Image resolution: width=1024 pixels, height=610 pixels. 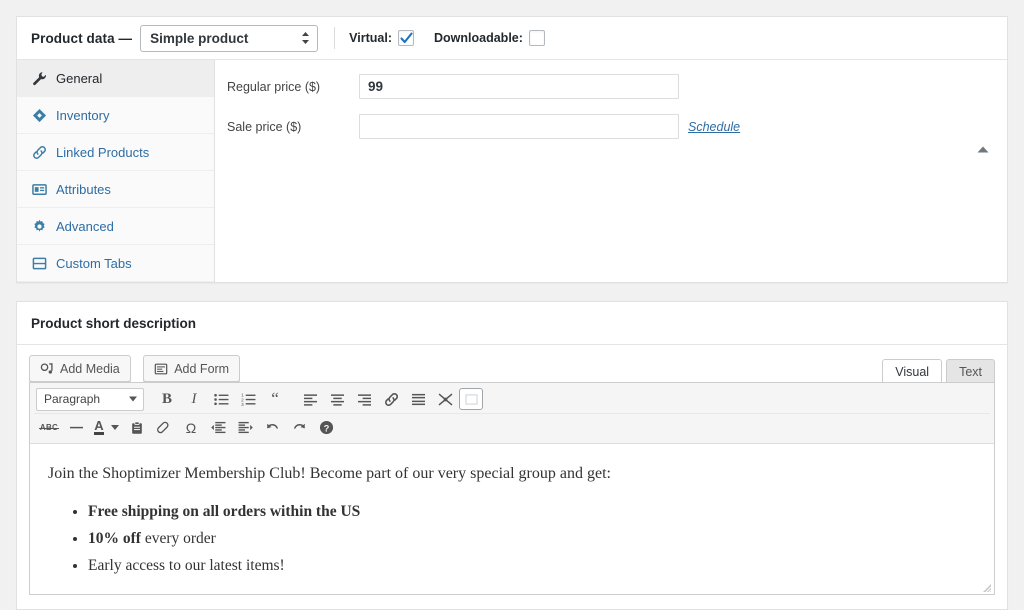 I want to click on wrench-icon, so click(x=39, y=78).